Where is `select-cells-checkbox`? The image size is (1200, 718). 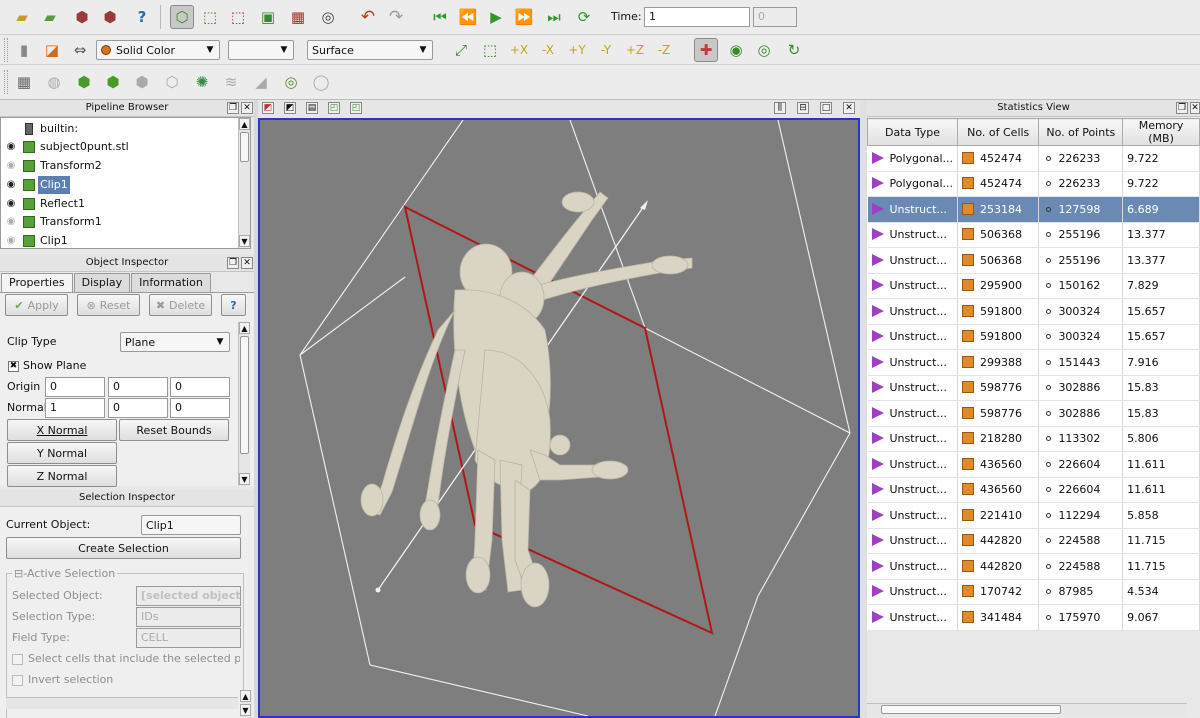
select-cells-checkbox is located at coordinates (17, 659).